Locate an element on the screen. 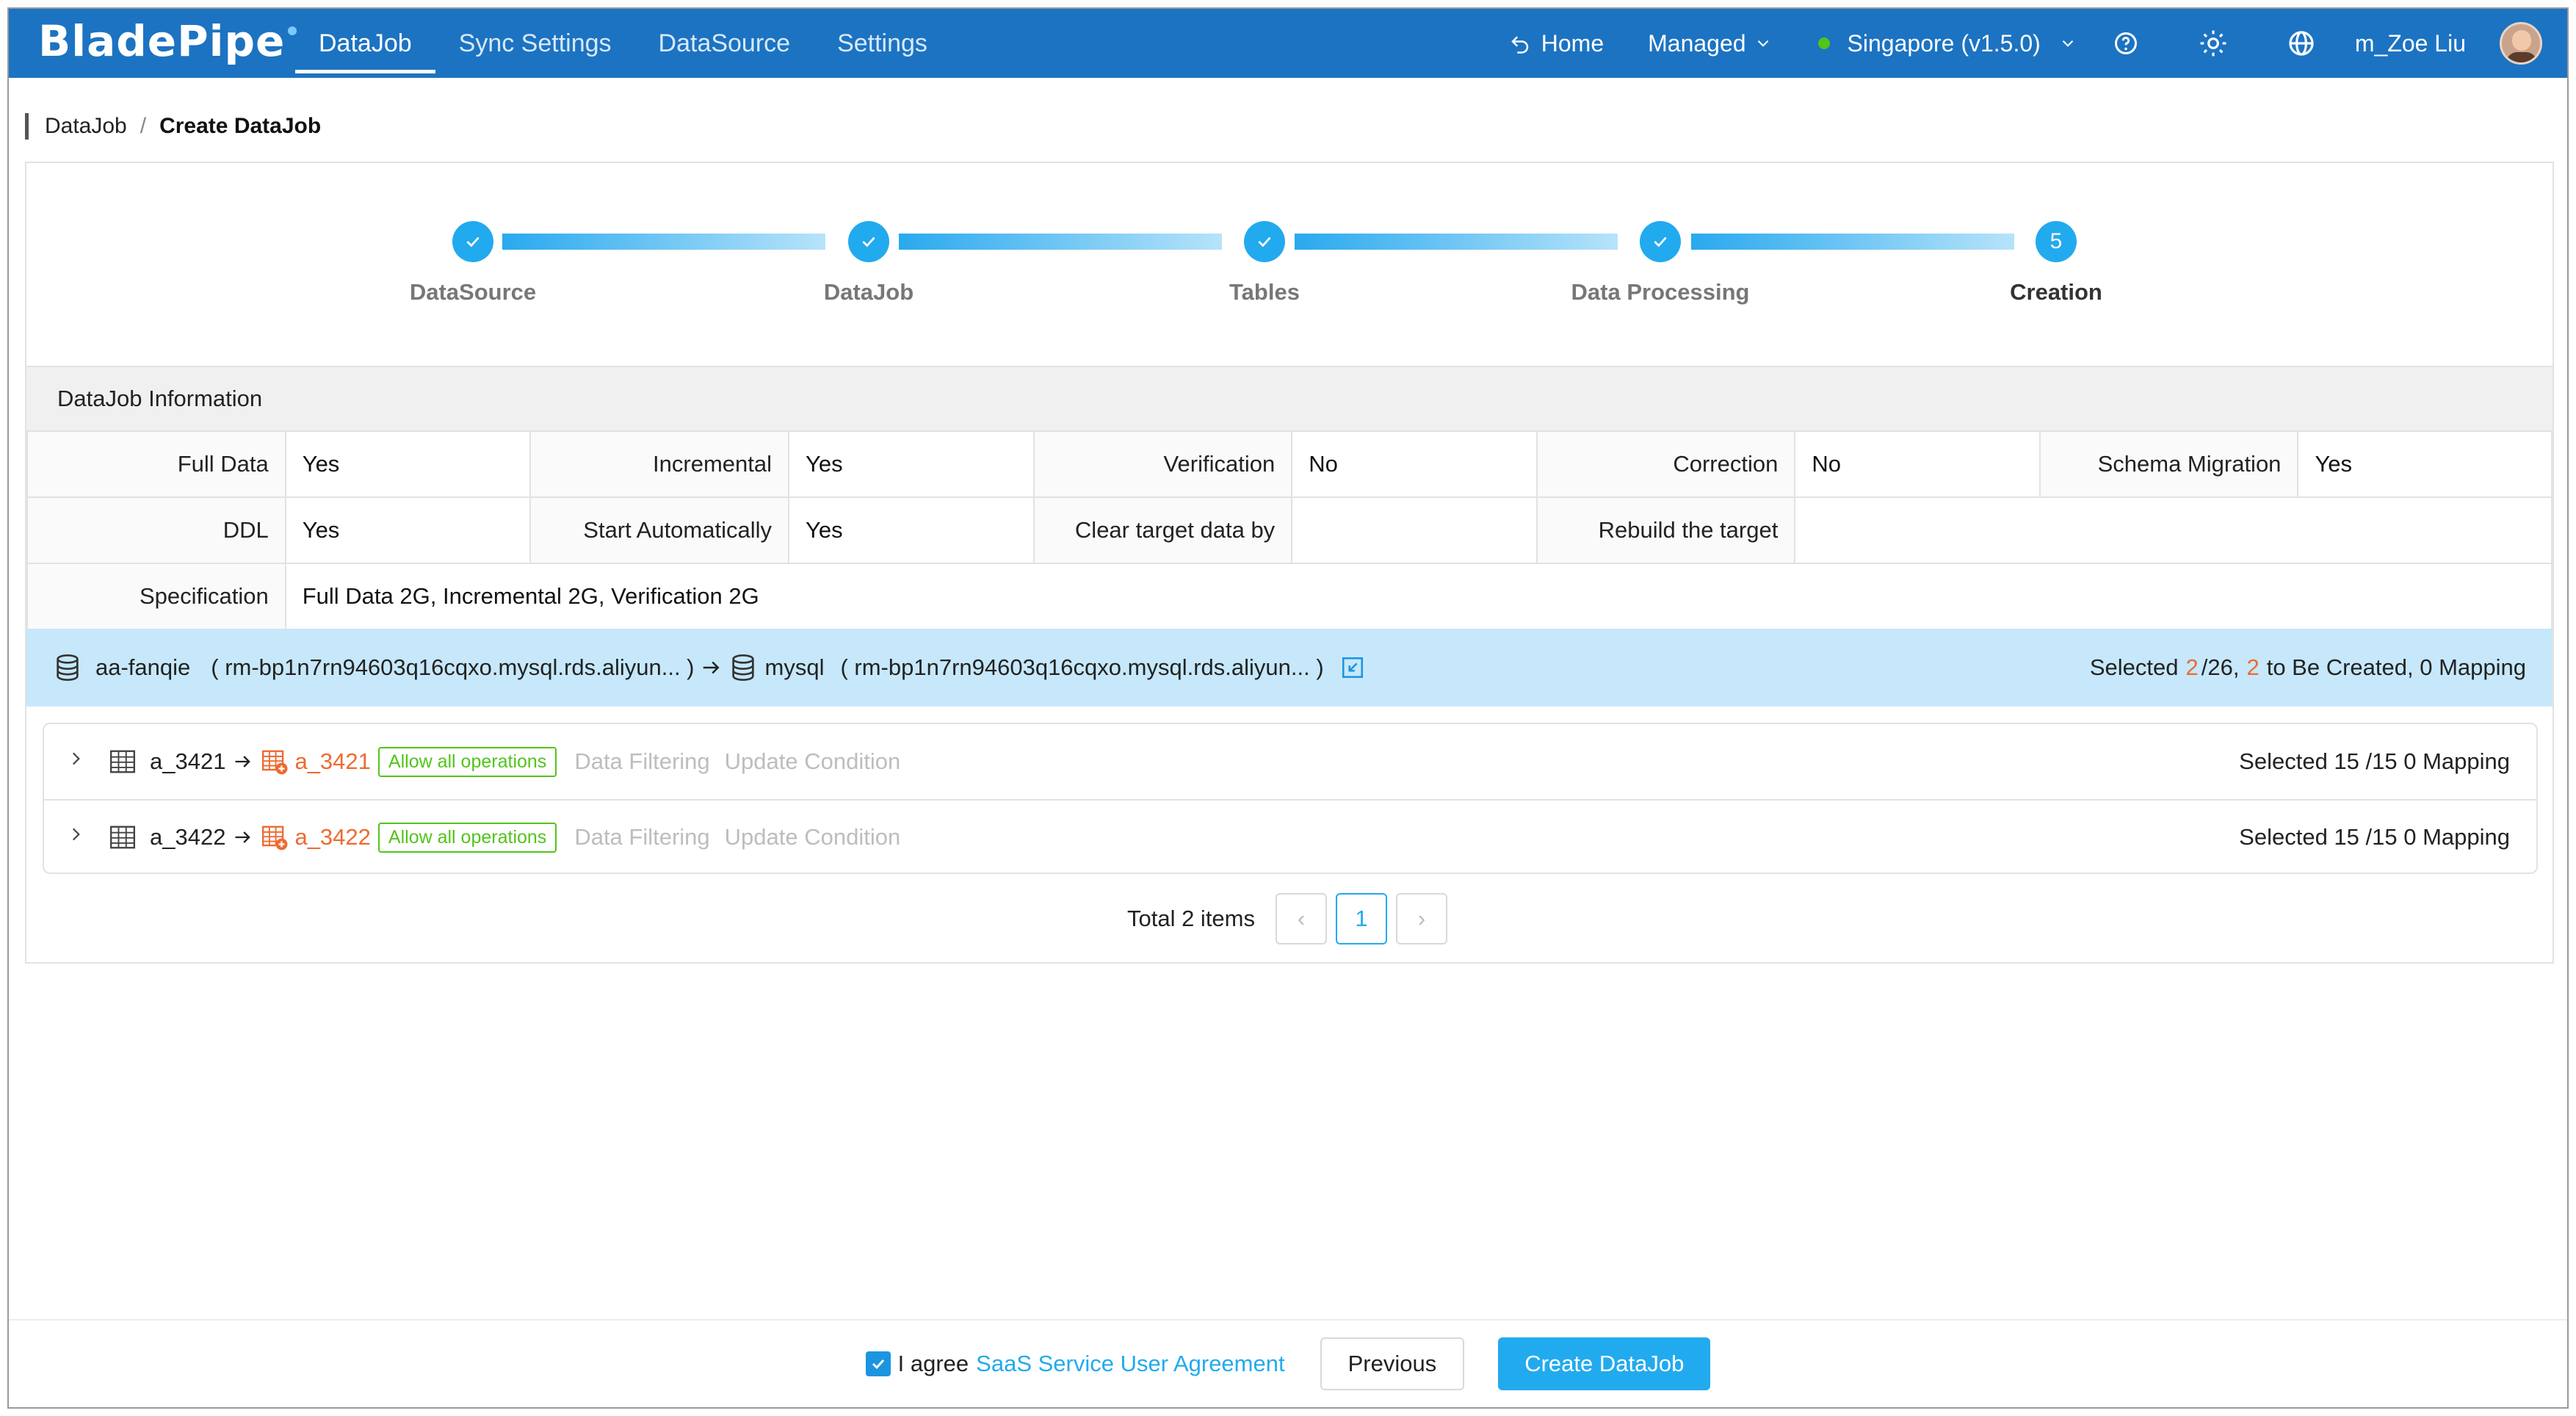 The height and width of the screenshot is (1416, 2576). to-create-count: 2 is located at coordinates (2253, 667).